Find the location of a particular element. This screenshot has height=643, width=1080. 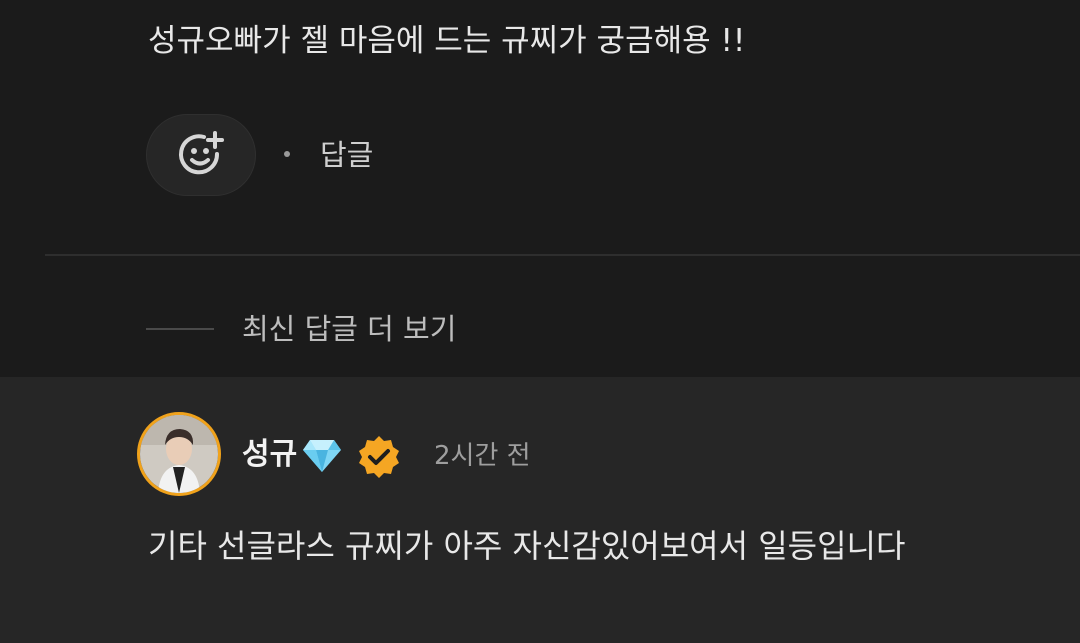

avatar-photo is located at coordinates (179, 454).